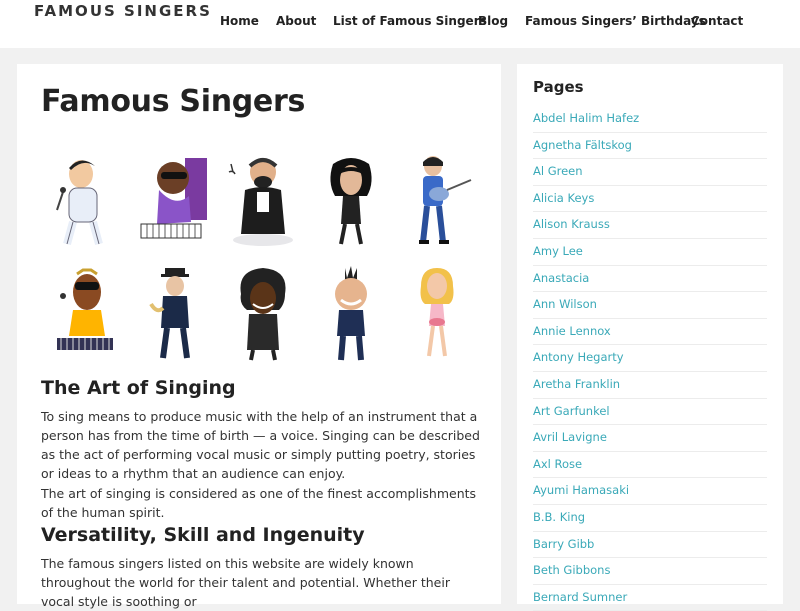  I want to click on nav-contact: Contact, so click(717, 21).